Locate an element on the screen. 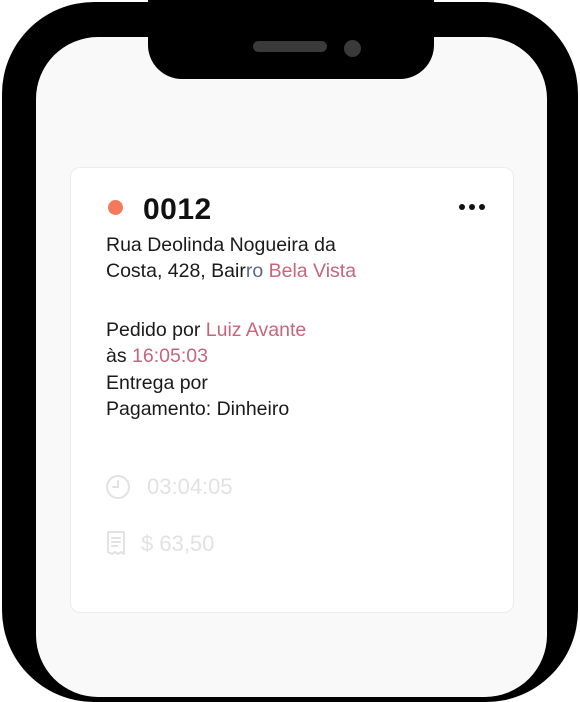 The height and width of the screenshot is (702, 580). address-line-2: Costa, 428, Bairro Bela Vista is located at coordinates (231, 271).